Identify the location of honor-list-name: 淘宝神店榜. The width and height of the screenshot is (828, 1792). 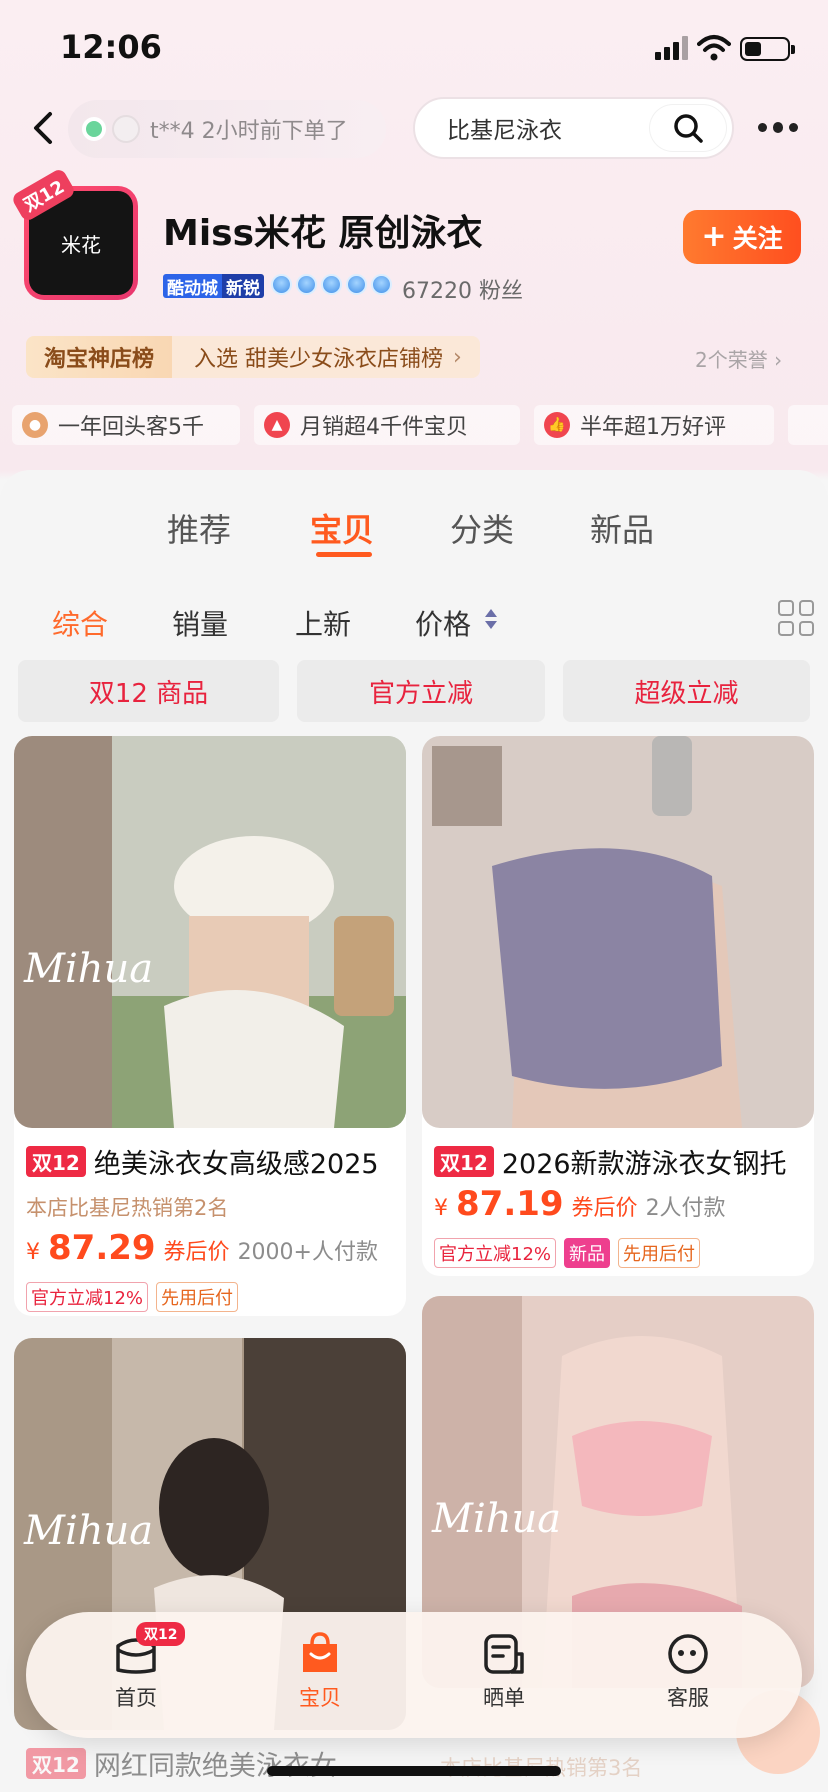
(99, 357).